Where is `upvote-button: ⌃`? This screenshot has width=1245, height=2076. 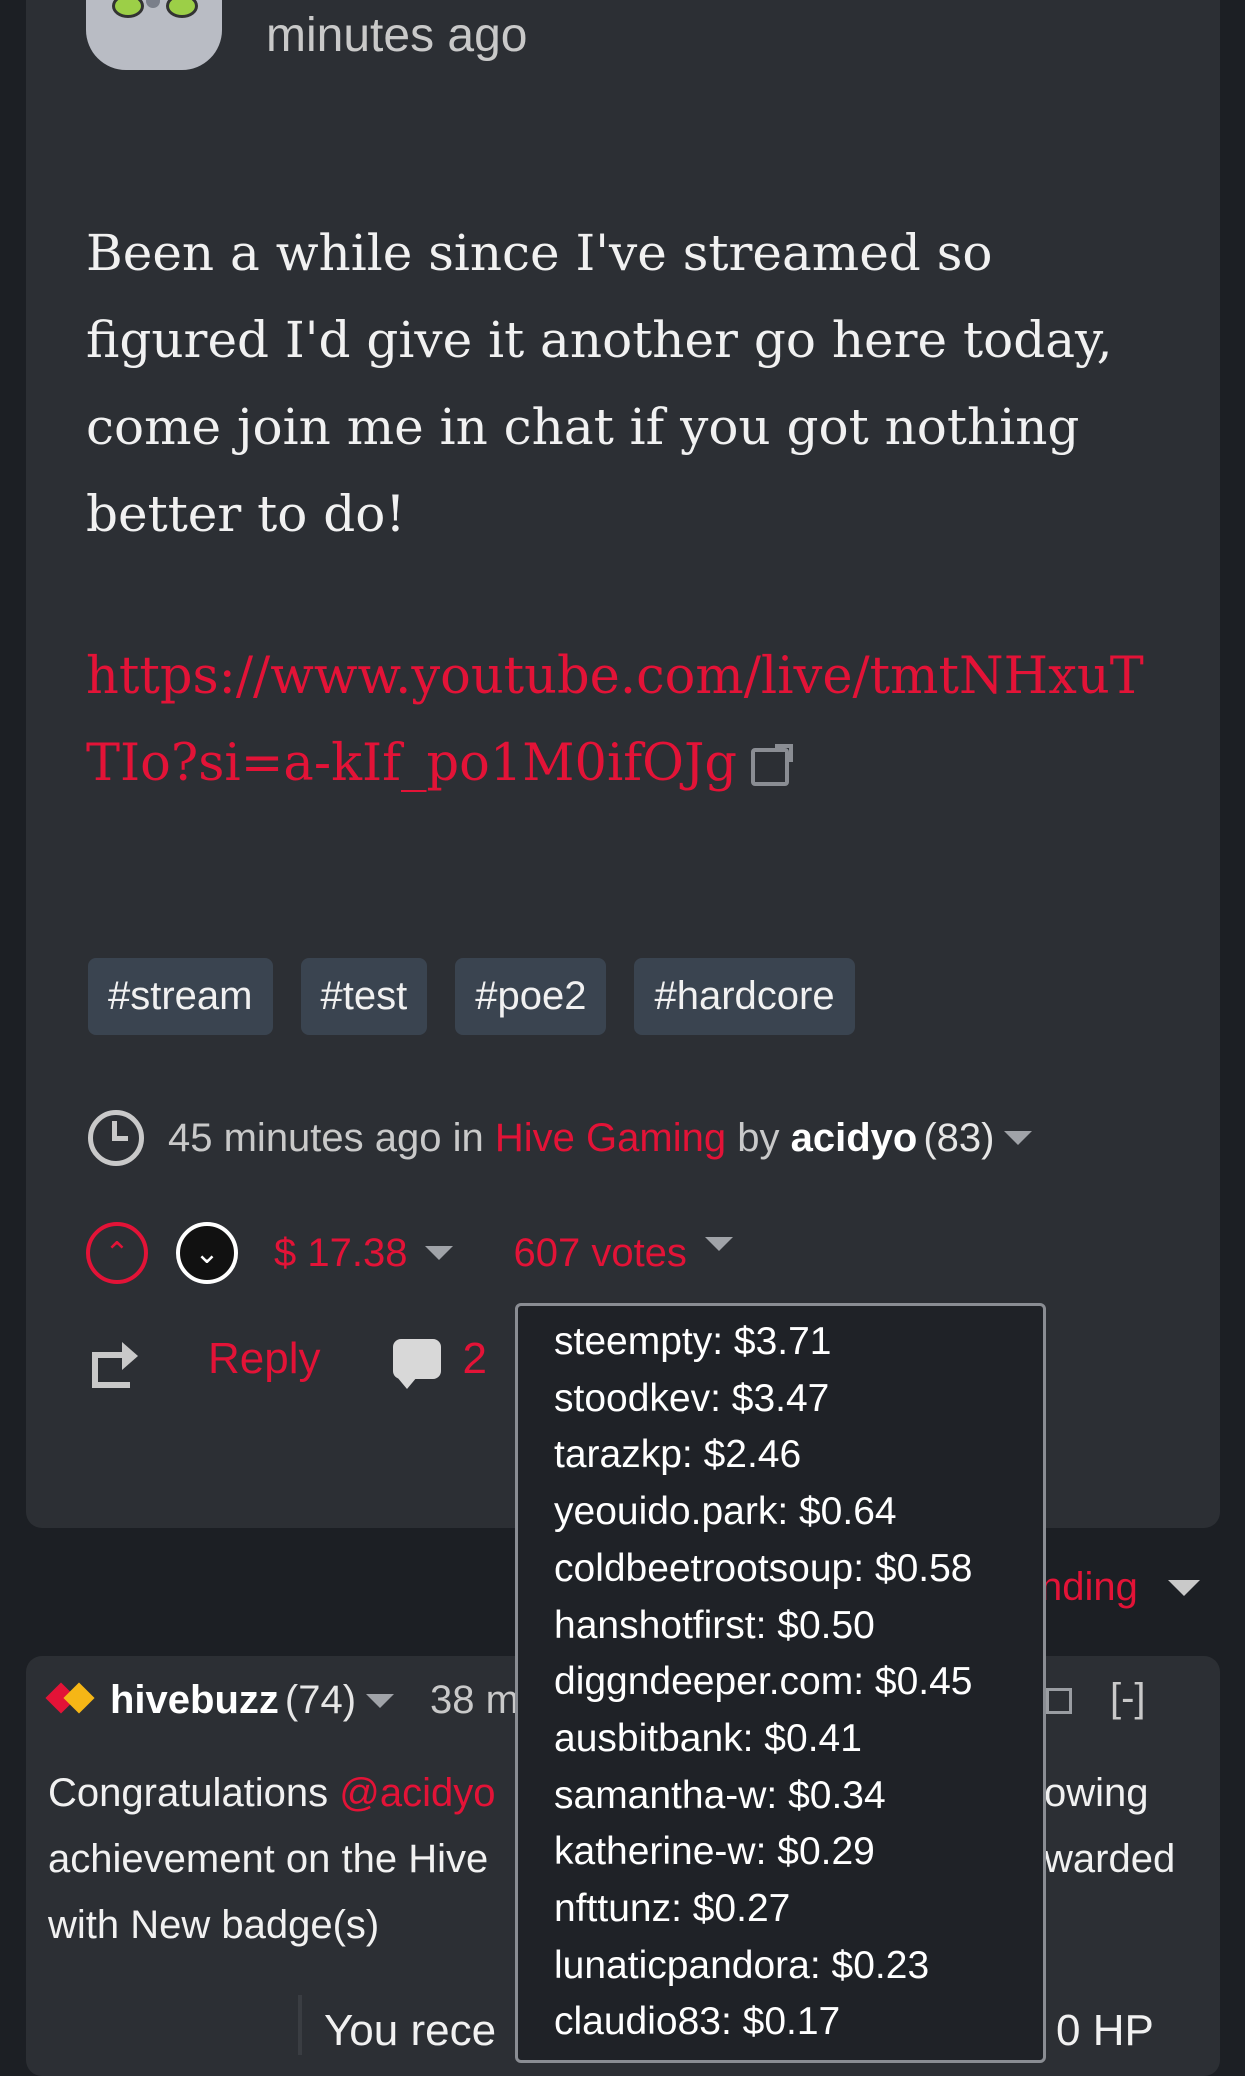
upvote-button: ⌃ is located at coordinates (117, 1253).